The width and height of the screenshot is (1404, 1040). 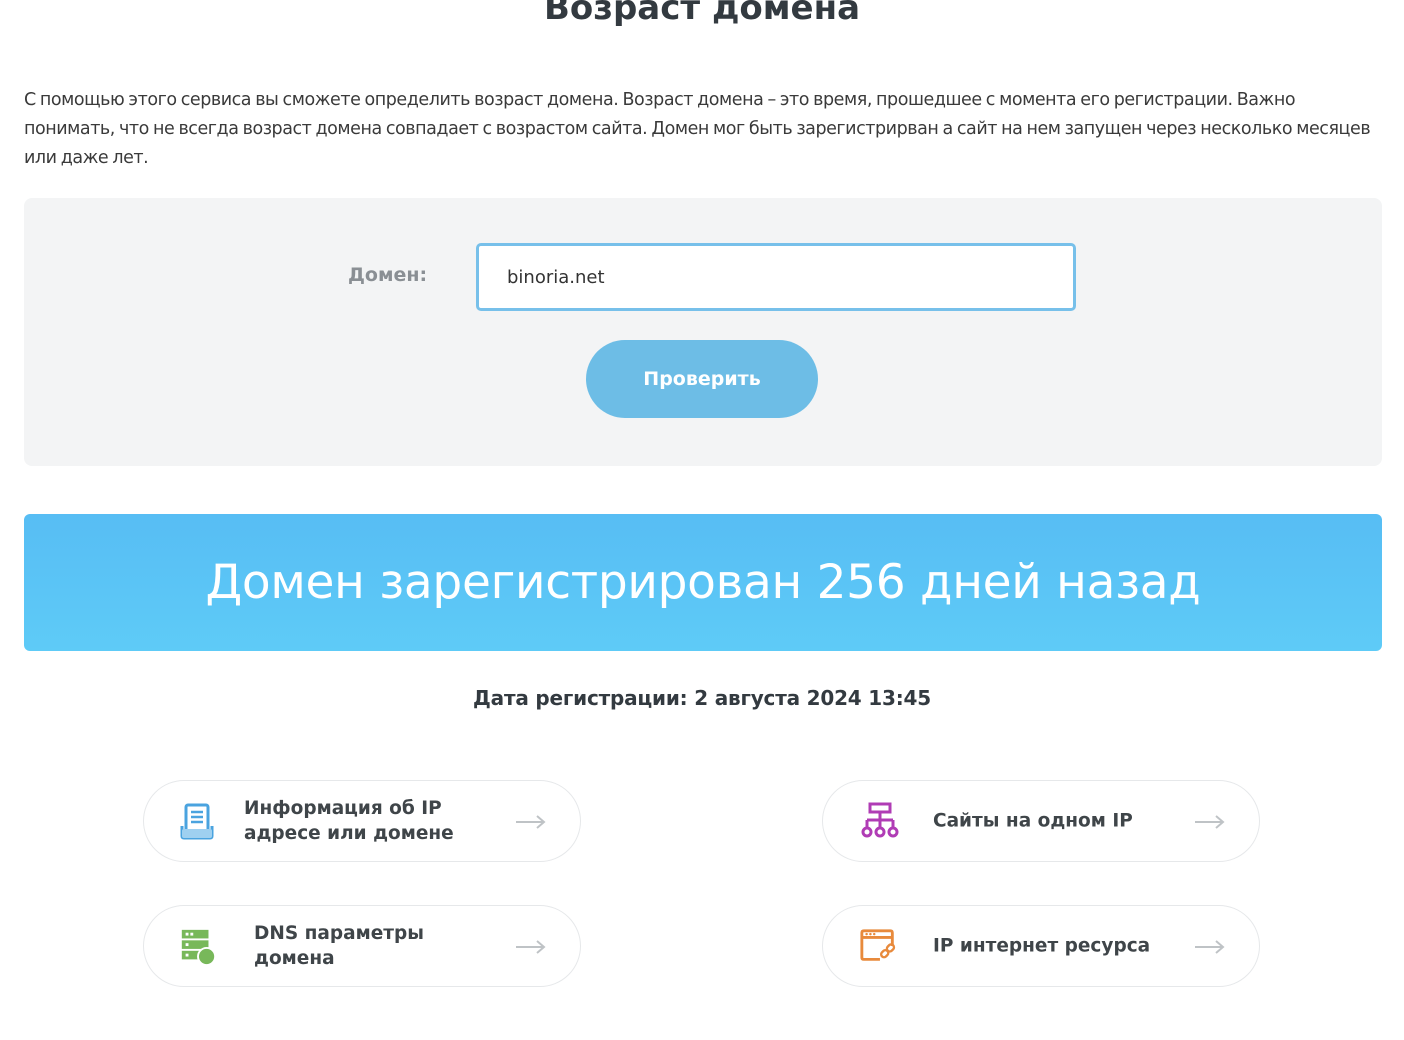 I want to click on domain-label: Домен:, so click(x=388, y=275).